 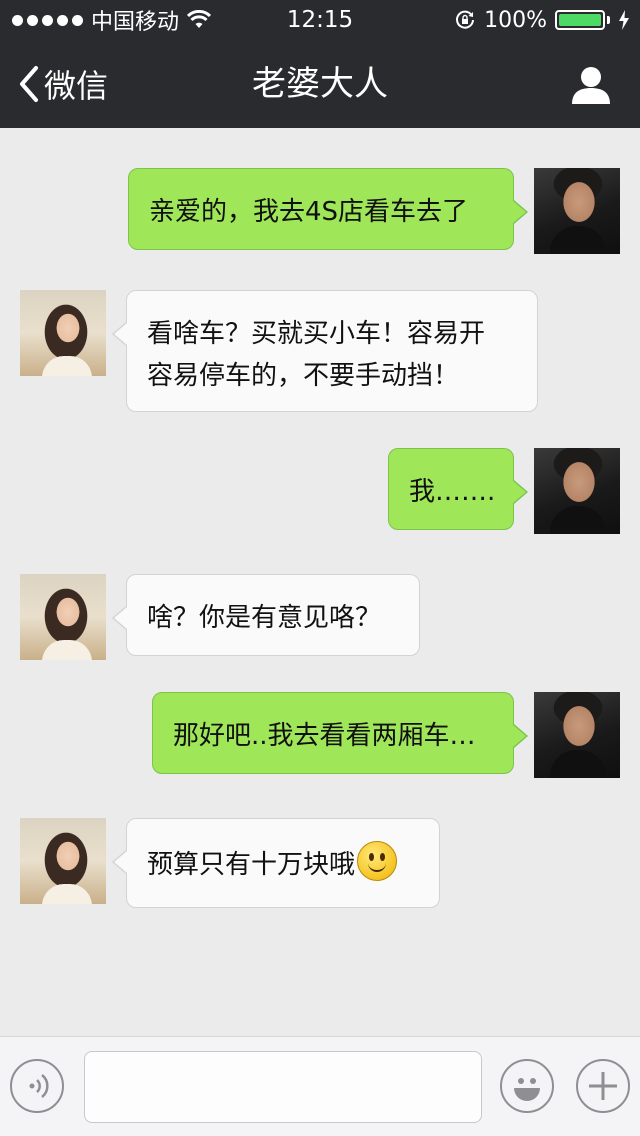 What do you see at coordinates (465, 19) in the screenshot?
I see `rotation-lock-icon` at bounding box center [465, 19].